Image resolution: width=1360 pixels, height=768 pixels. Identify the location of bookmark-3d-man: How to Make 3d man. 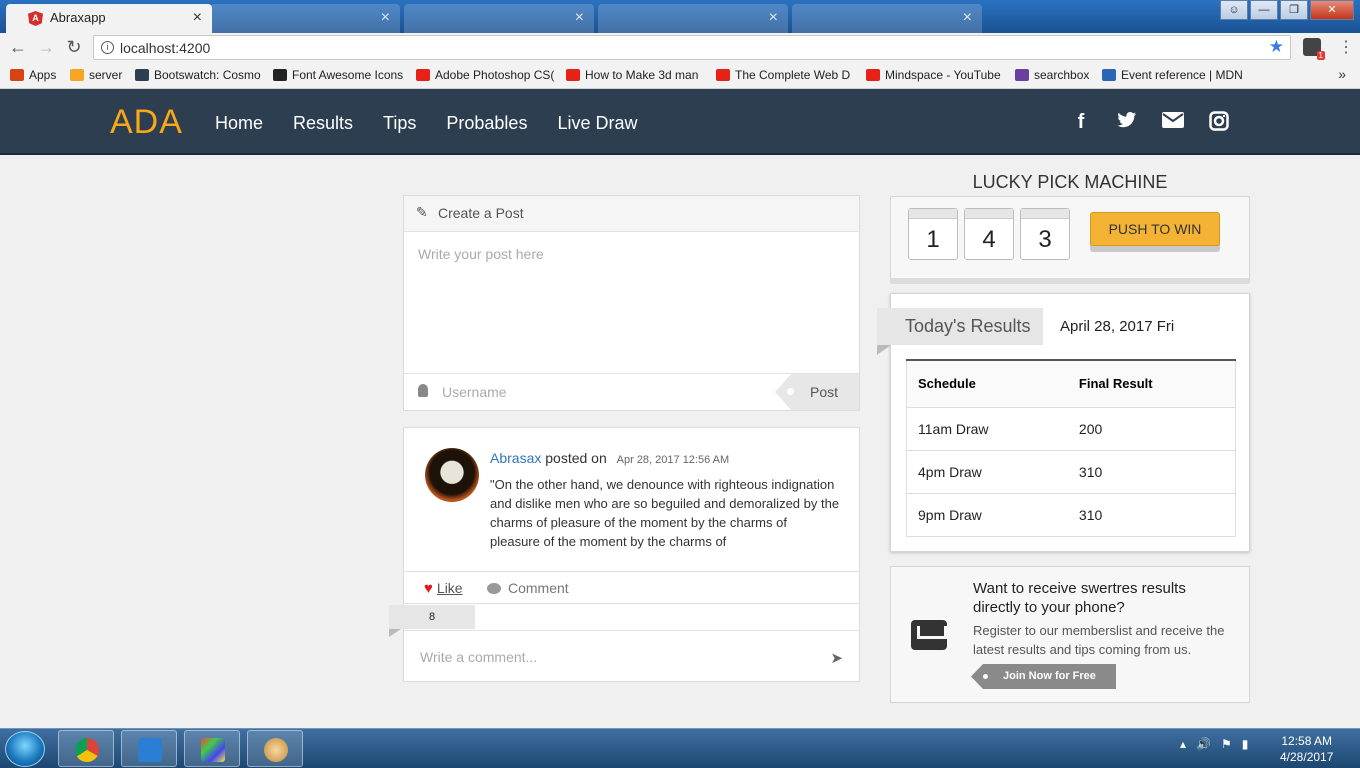
(636, 75).